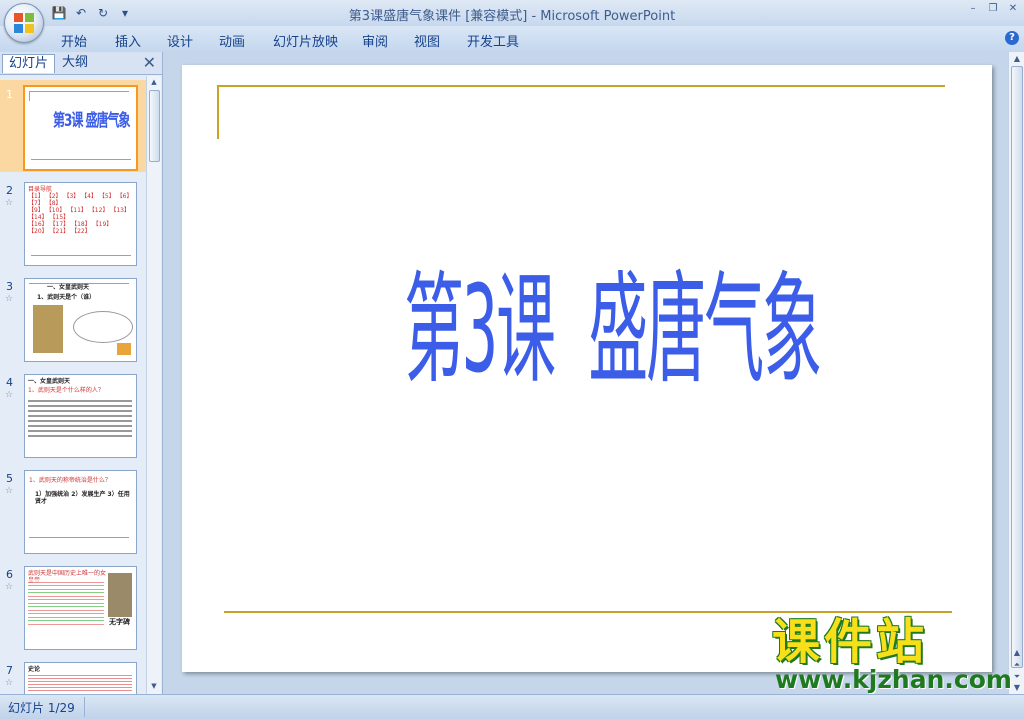 This screenshot has height=719, width=1024. I want to click on thumbnail: 一、女皇武则天 1、武则天是个什么样的人？, so click(80, 416).